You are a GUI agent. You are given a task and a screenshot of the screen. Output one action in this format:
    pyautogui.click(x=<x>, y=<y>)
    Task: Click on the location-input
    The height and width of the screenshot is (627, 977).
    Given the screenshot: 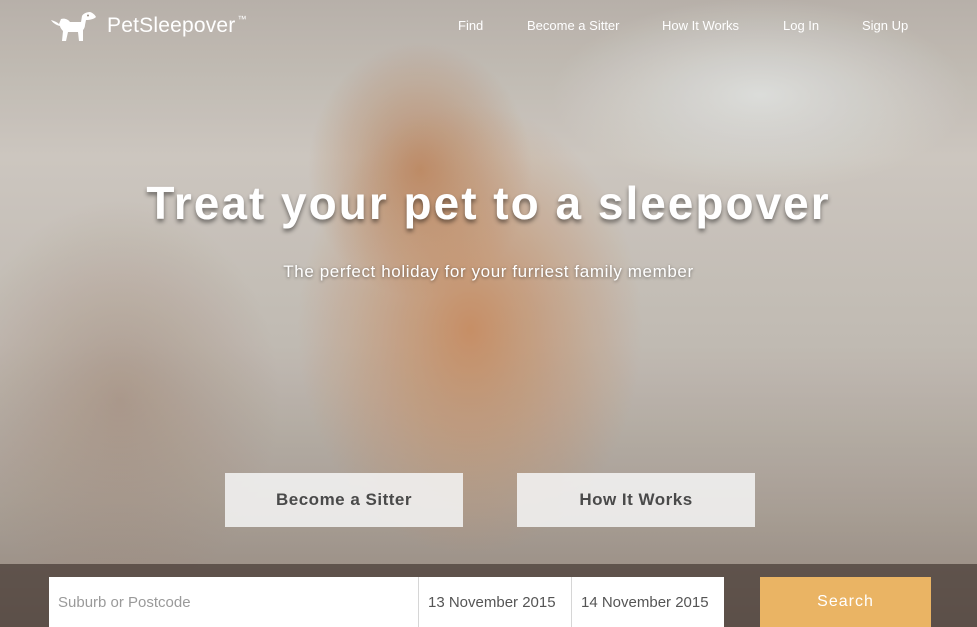 What is the action you would take?
    pyautogui.click(x=233, y=602)
    